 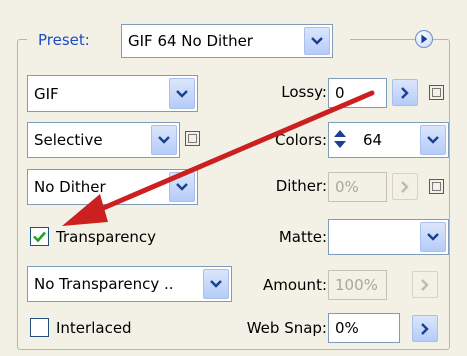 What do you see at coordinates (112, 187) in the screenshot?
I see `dither-algorithm-select: No Dither` at bounding box center [112, 187].